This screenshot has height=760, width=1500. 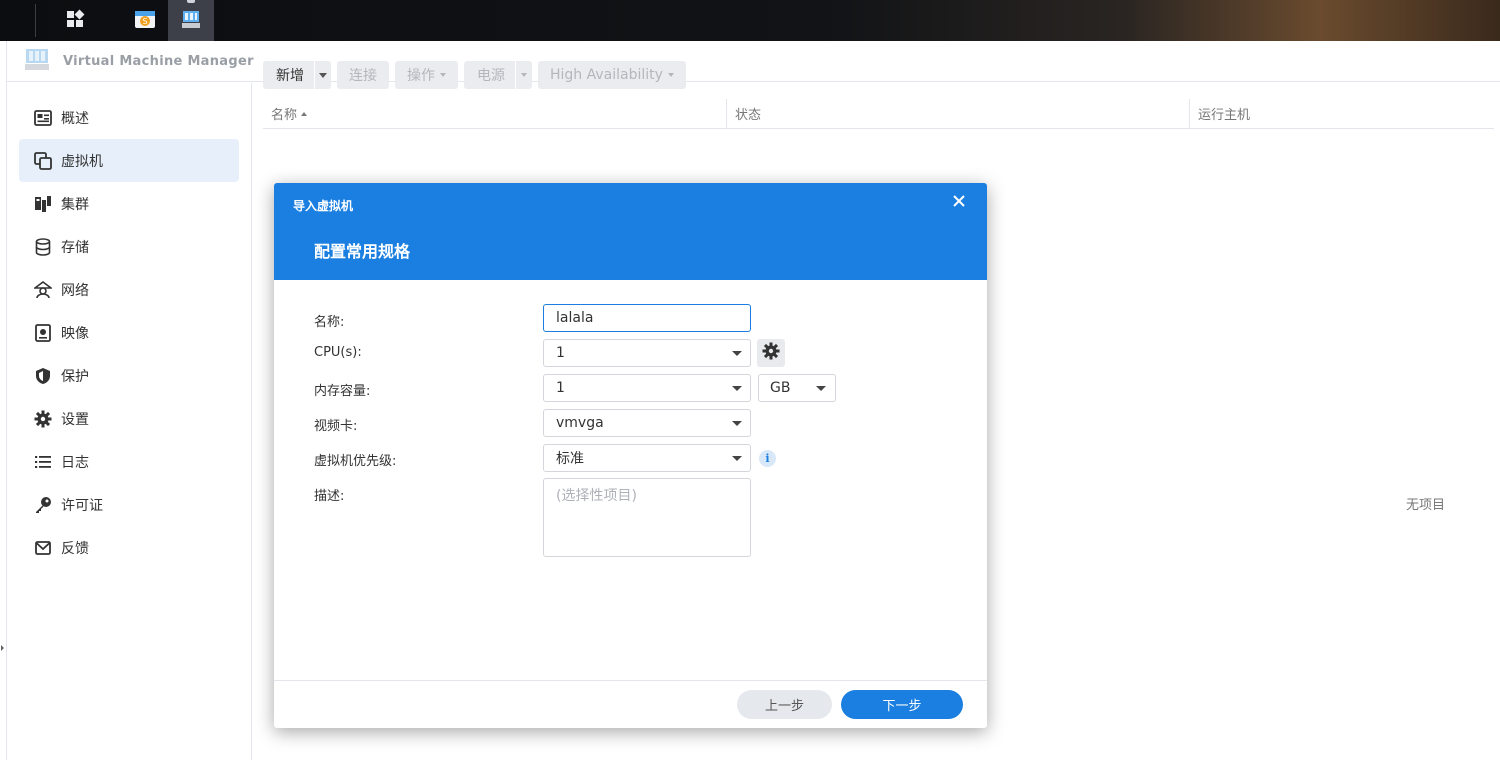 I want to click on action-button: 操作, so click(x=426, y=75).